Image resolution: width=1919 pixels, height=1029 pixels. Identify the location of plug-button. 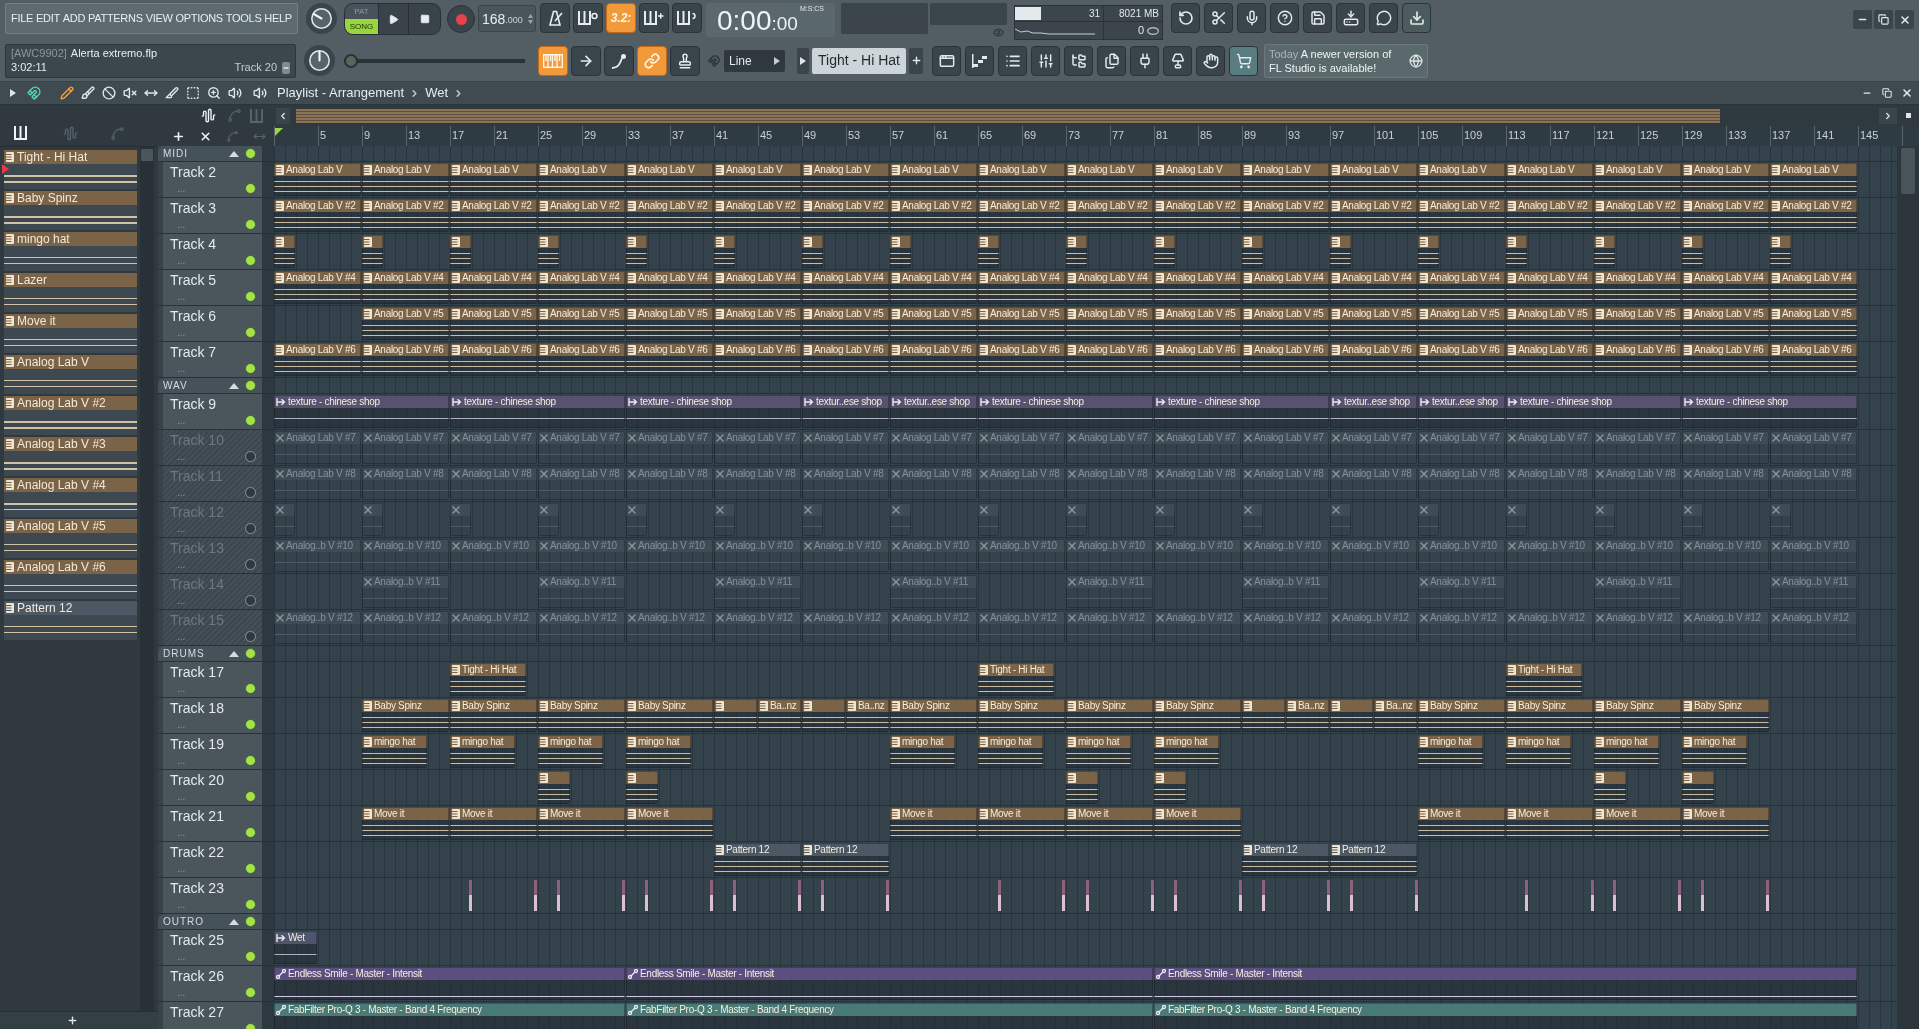
(1144, 60).